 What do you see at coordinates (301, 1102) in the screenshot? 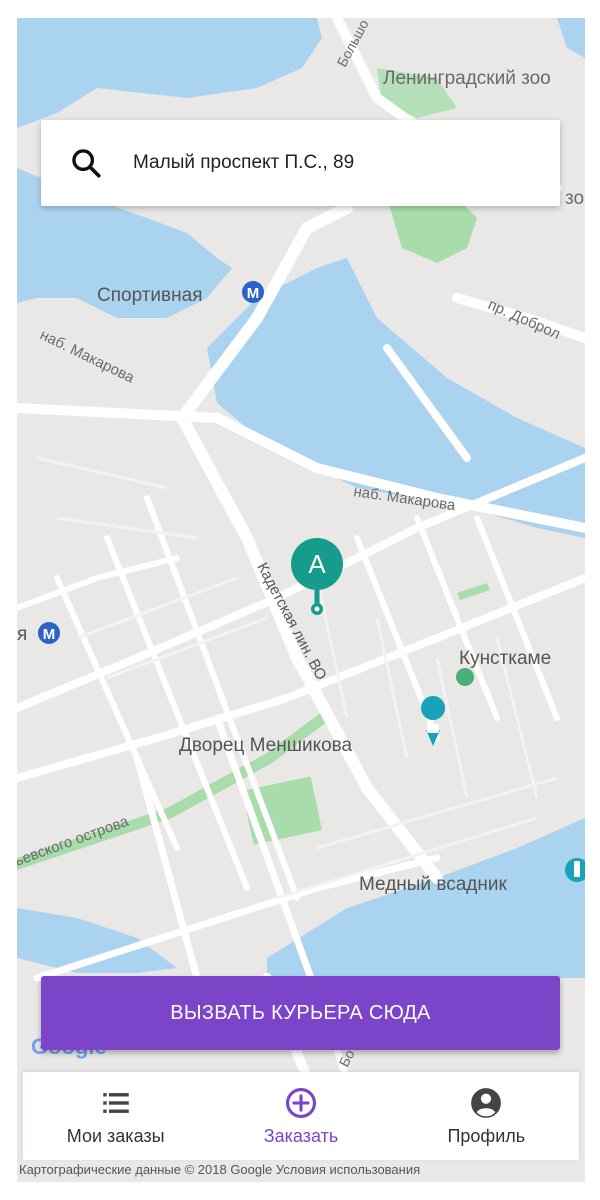
I see `add-circle-icon` at bounding box center [301, 1102].